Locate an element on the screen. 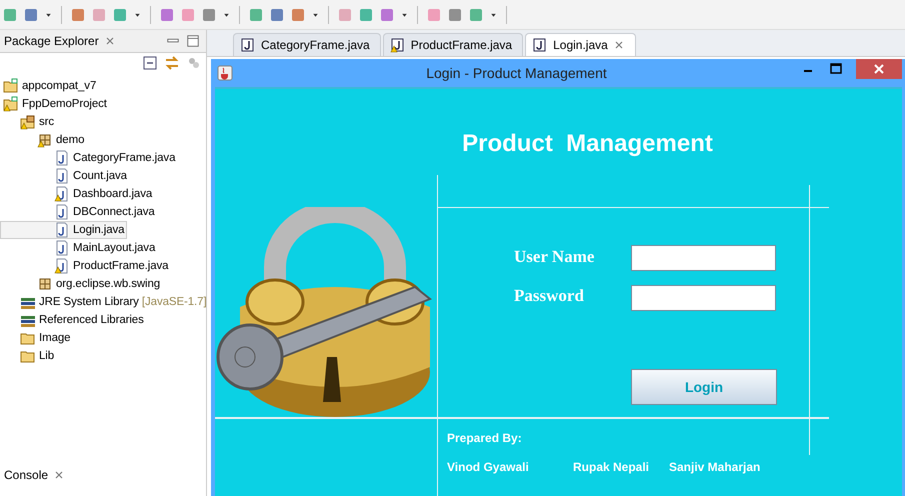 The width and height of the screenshot is (905, 496). tree-item: CategoryFrame.java is located at coordinates (89, 158).